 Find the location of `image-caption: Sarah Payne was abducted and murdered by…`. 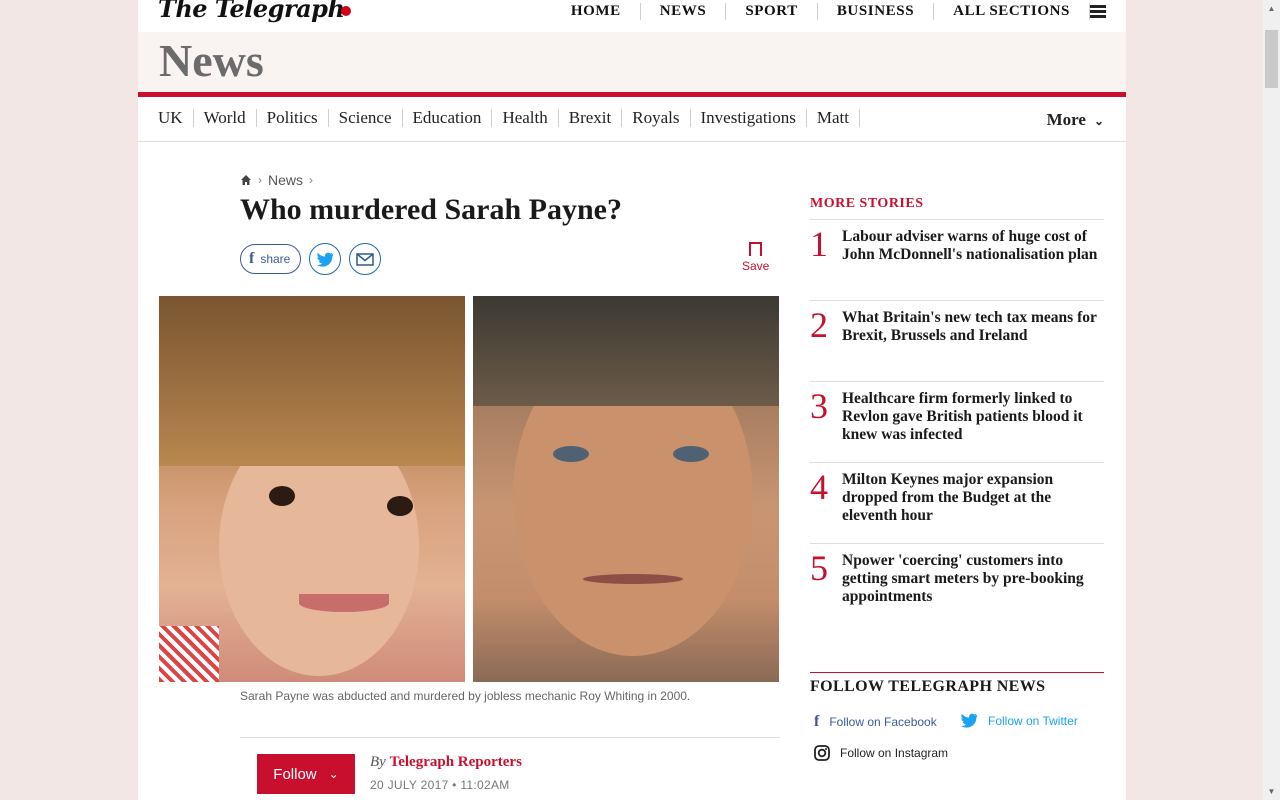

image-caption: Sarah Payne was abducted and murdered by… is located at coordinates (465, 696).